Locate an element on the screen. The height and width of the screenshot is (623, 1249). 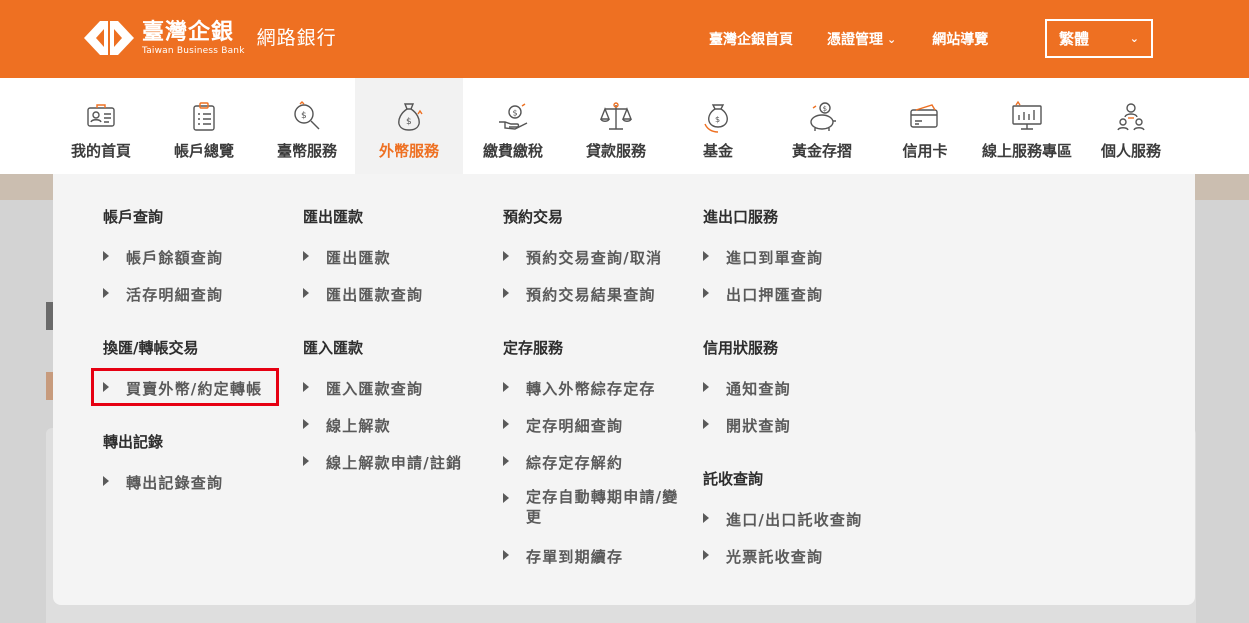
menu-item-label: 定存明細查詢 is located at coordinates (575, 426).